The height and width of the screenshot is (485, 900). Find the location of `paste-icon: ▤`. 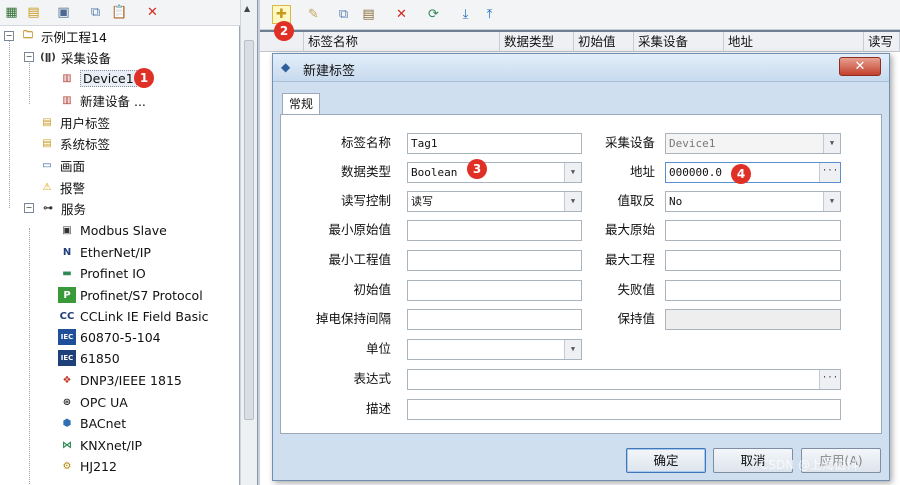

paste-icon: ▤ is located at coordinates (368, 14).